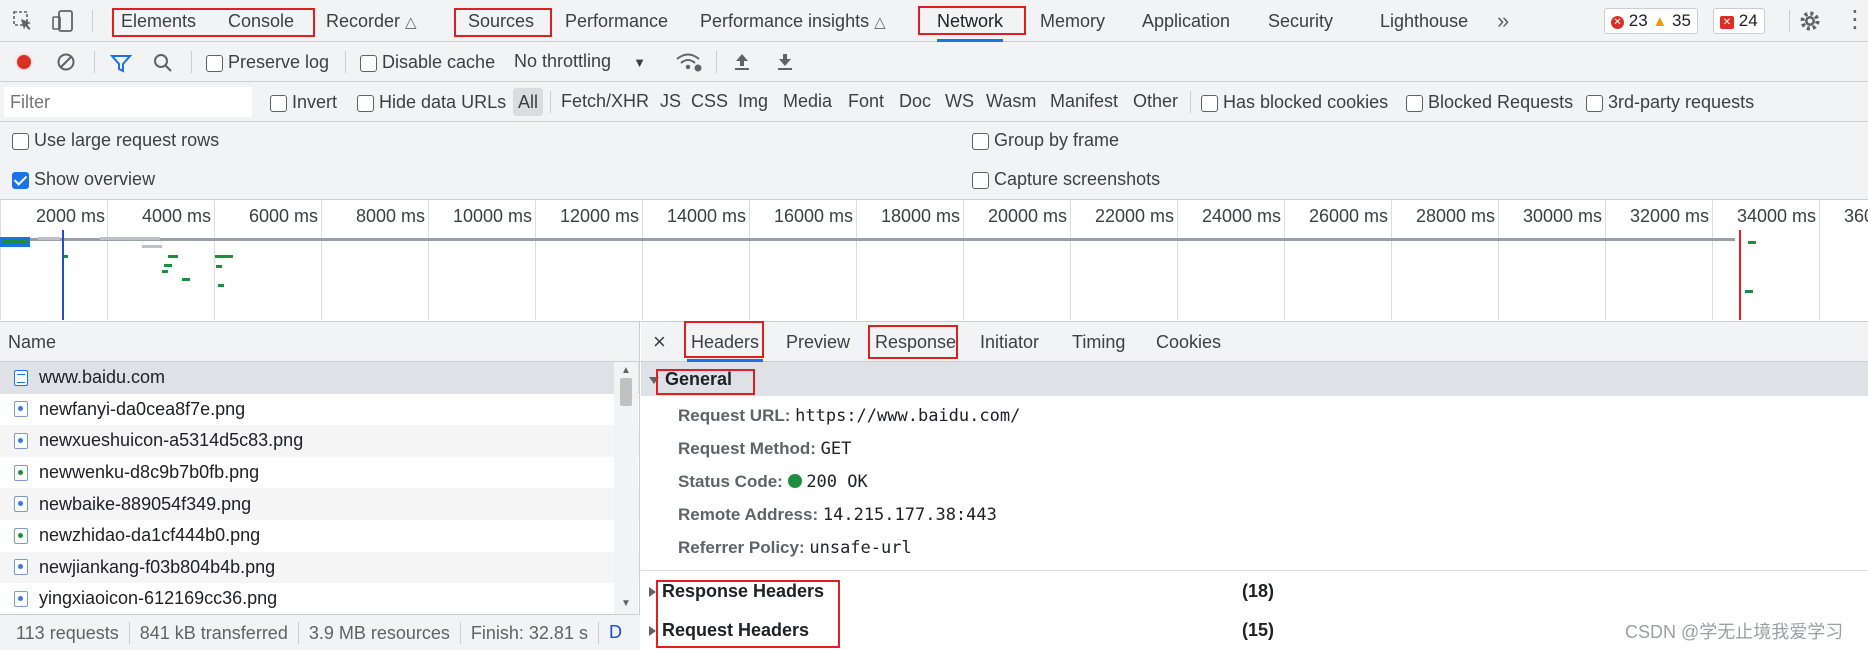 The image size is (1868, 650). I want to click on request-method-value: GET, so click(836, 449).